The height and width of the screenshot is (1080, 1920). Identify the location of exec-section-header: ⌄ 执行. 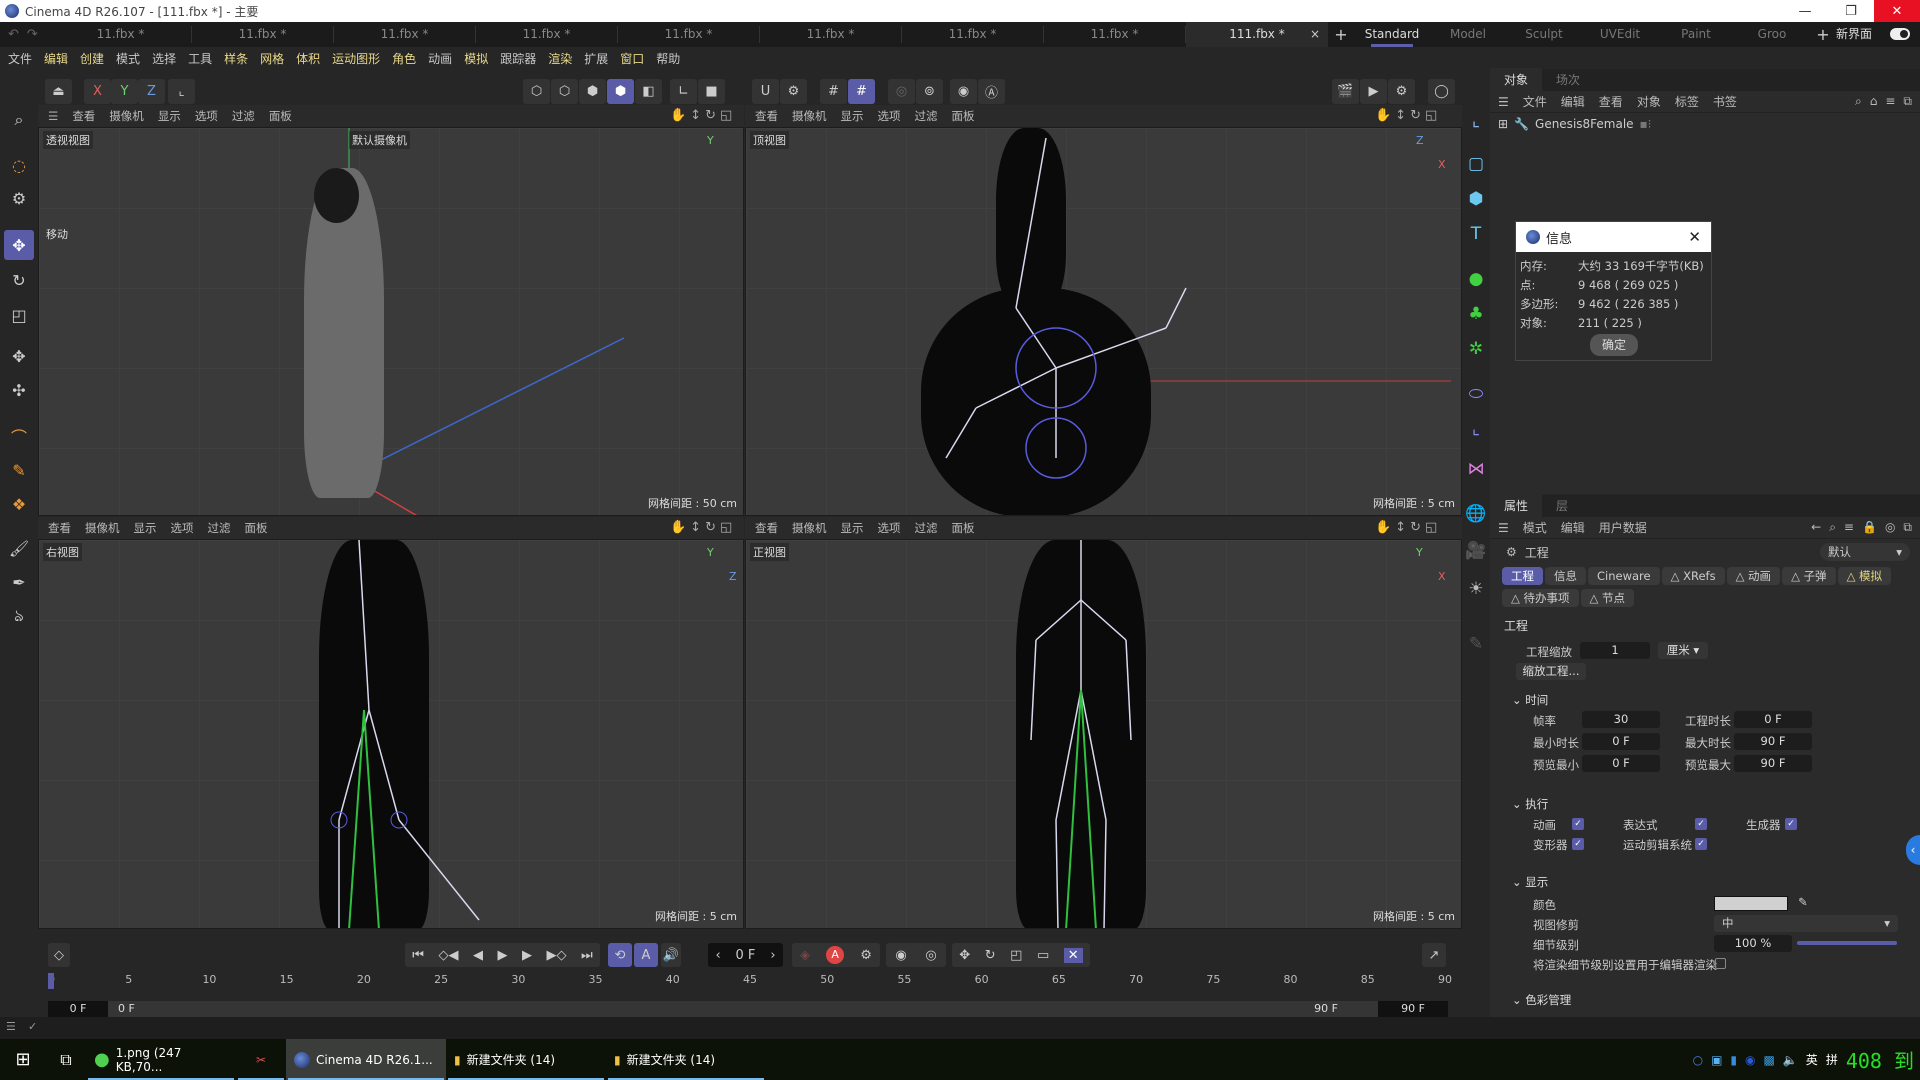
(1519, 804).